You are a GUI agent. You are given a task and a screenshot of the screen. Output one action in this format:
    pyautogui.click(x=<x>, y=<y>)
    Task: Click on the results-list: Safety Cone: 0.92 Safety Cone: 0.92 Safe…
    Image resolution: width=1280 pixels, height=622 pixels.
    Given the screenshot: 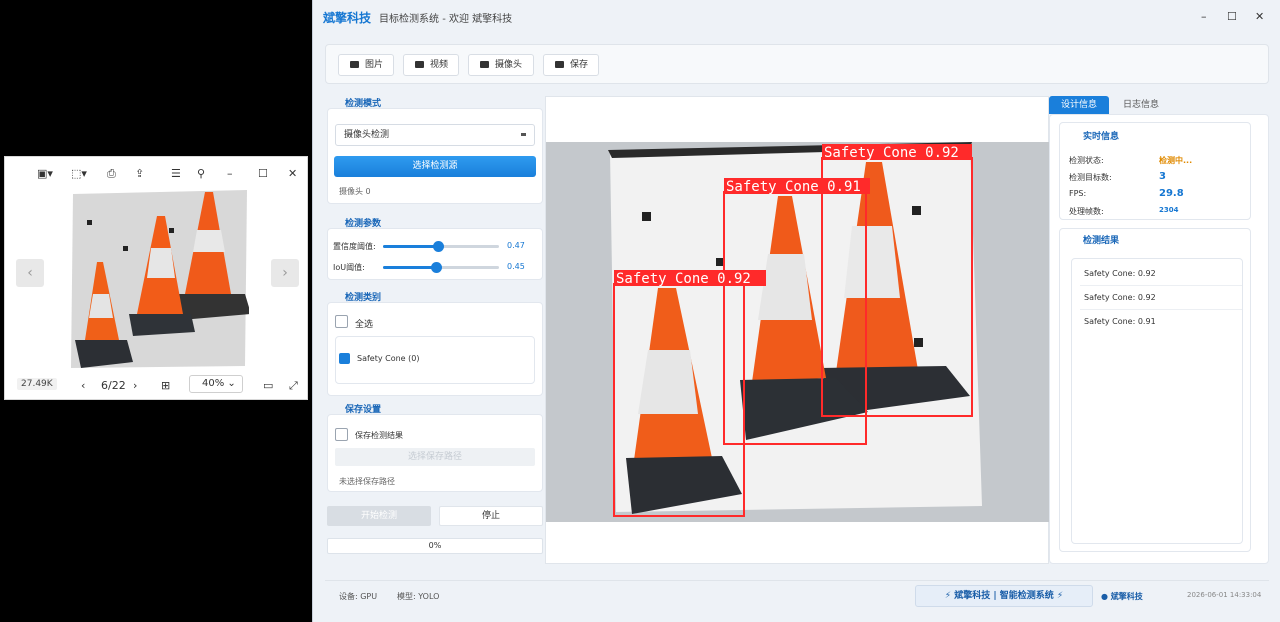 What is the action you would take?
    pyautogui.click(x=1157, y=401)
    